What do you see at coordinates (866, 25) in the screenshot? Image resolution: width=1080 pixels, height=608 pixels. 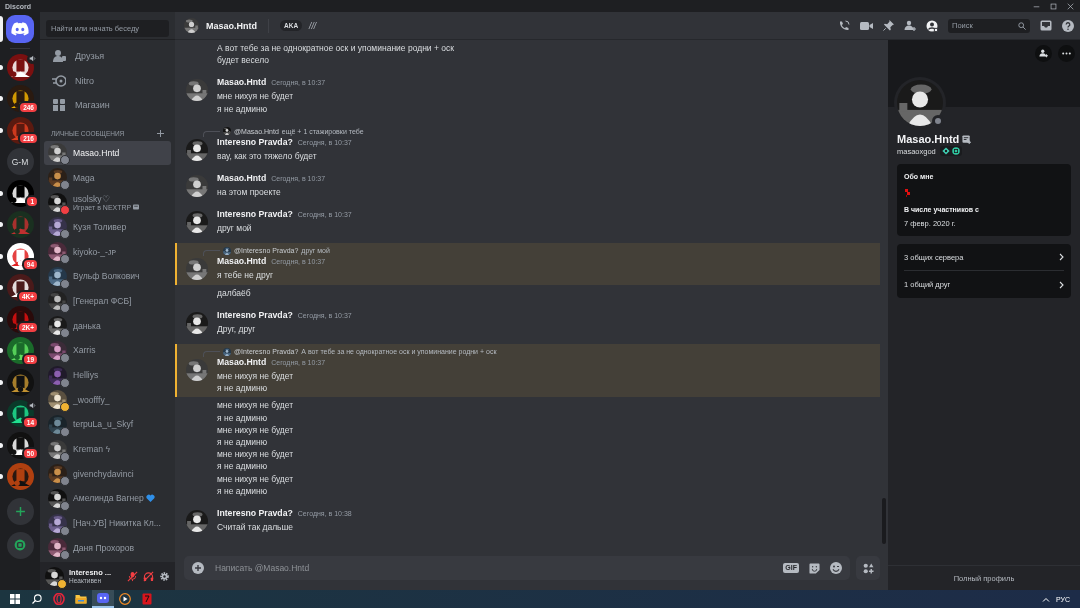 I see `video-camera-icon` at bounding box center [866, 25].